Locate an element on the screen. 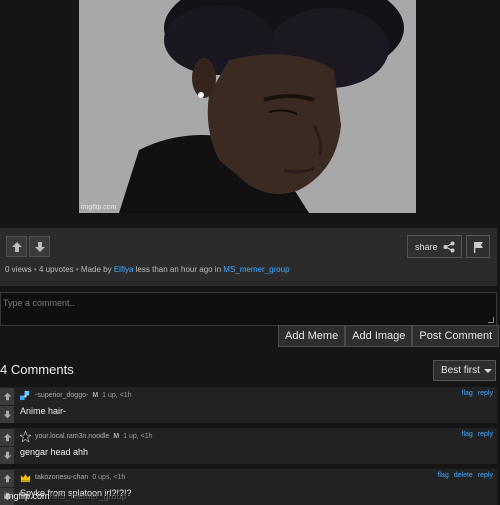 This screenshot has height=505, width=500. comment-delete-link: delete is located at coordinates (463, 475).